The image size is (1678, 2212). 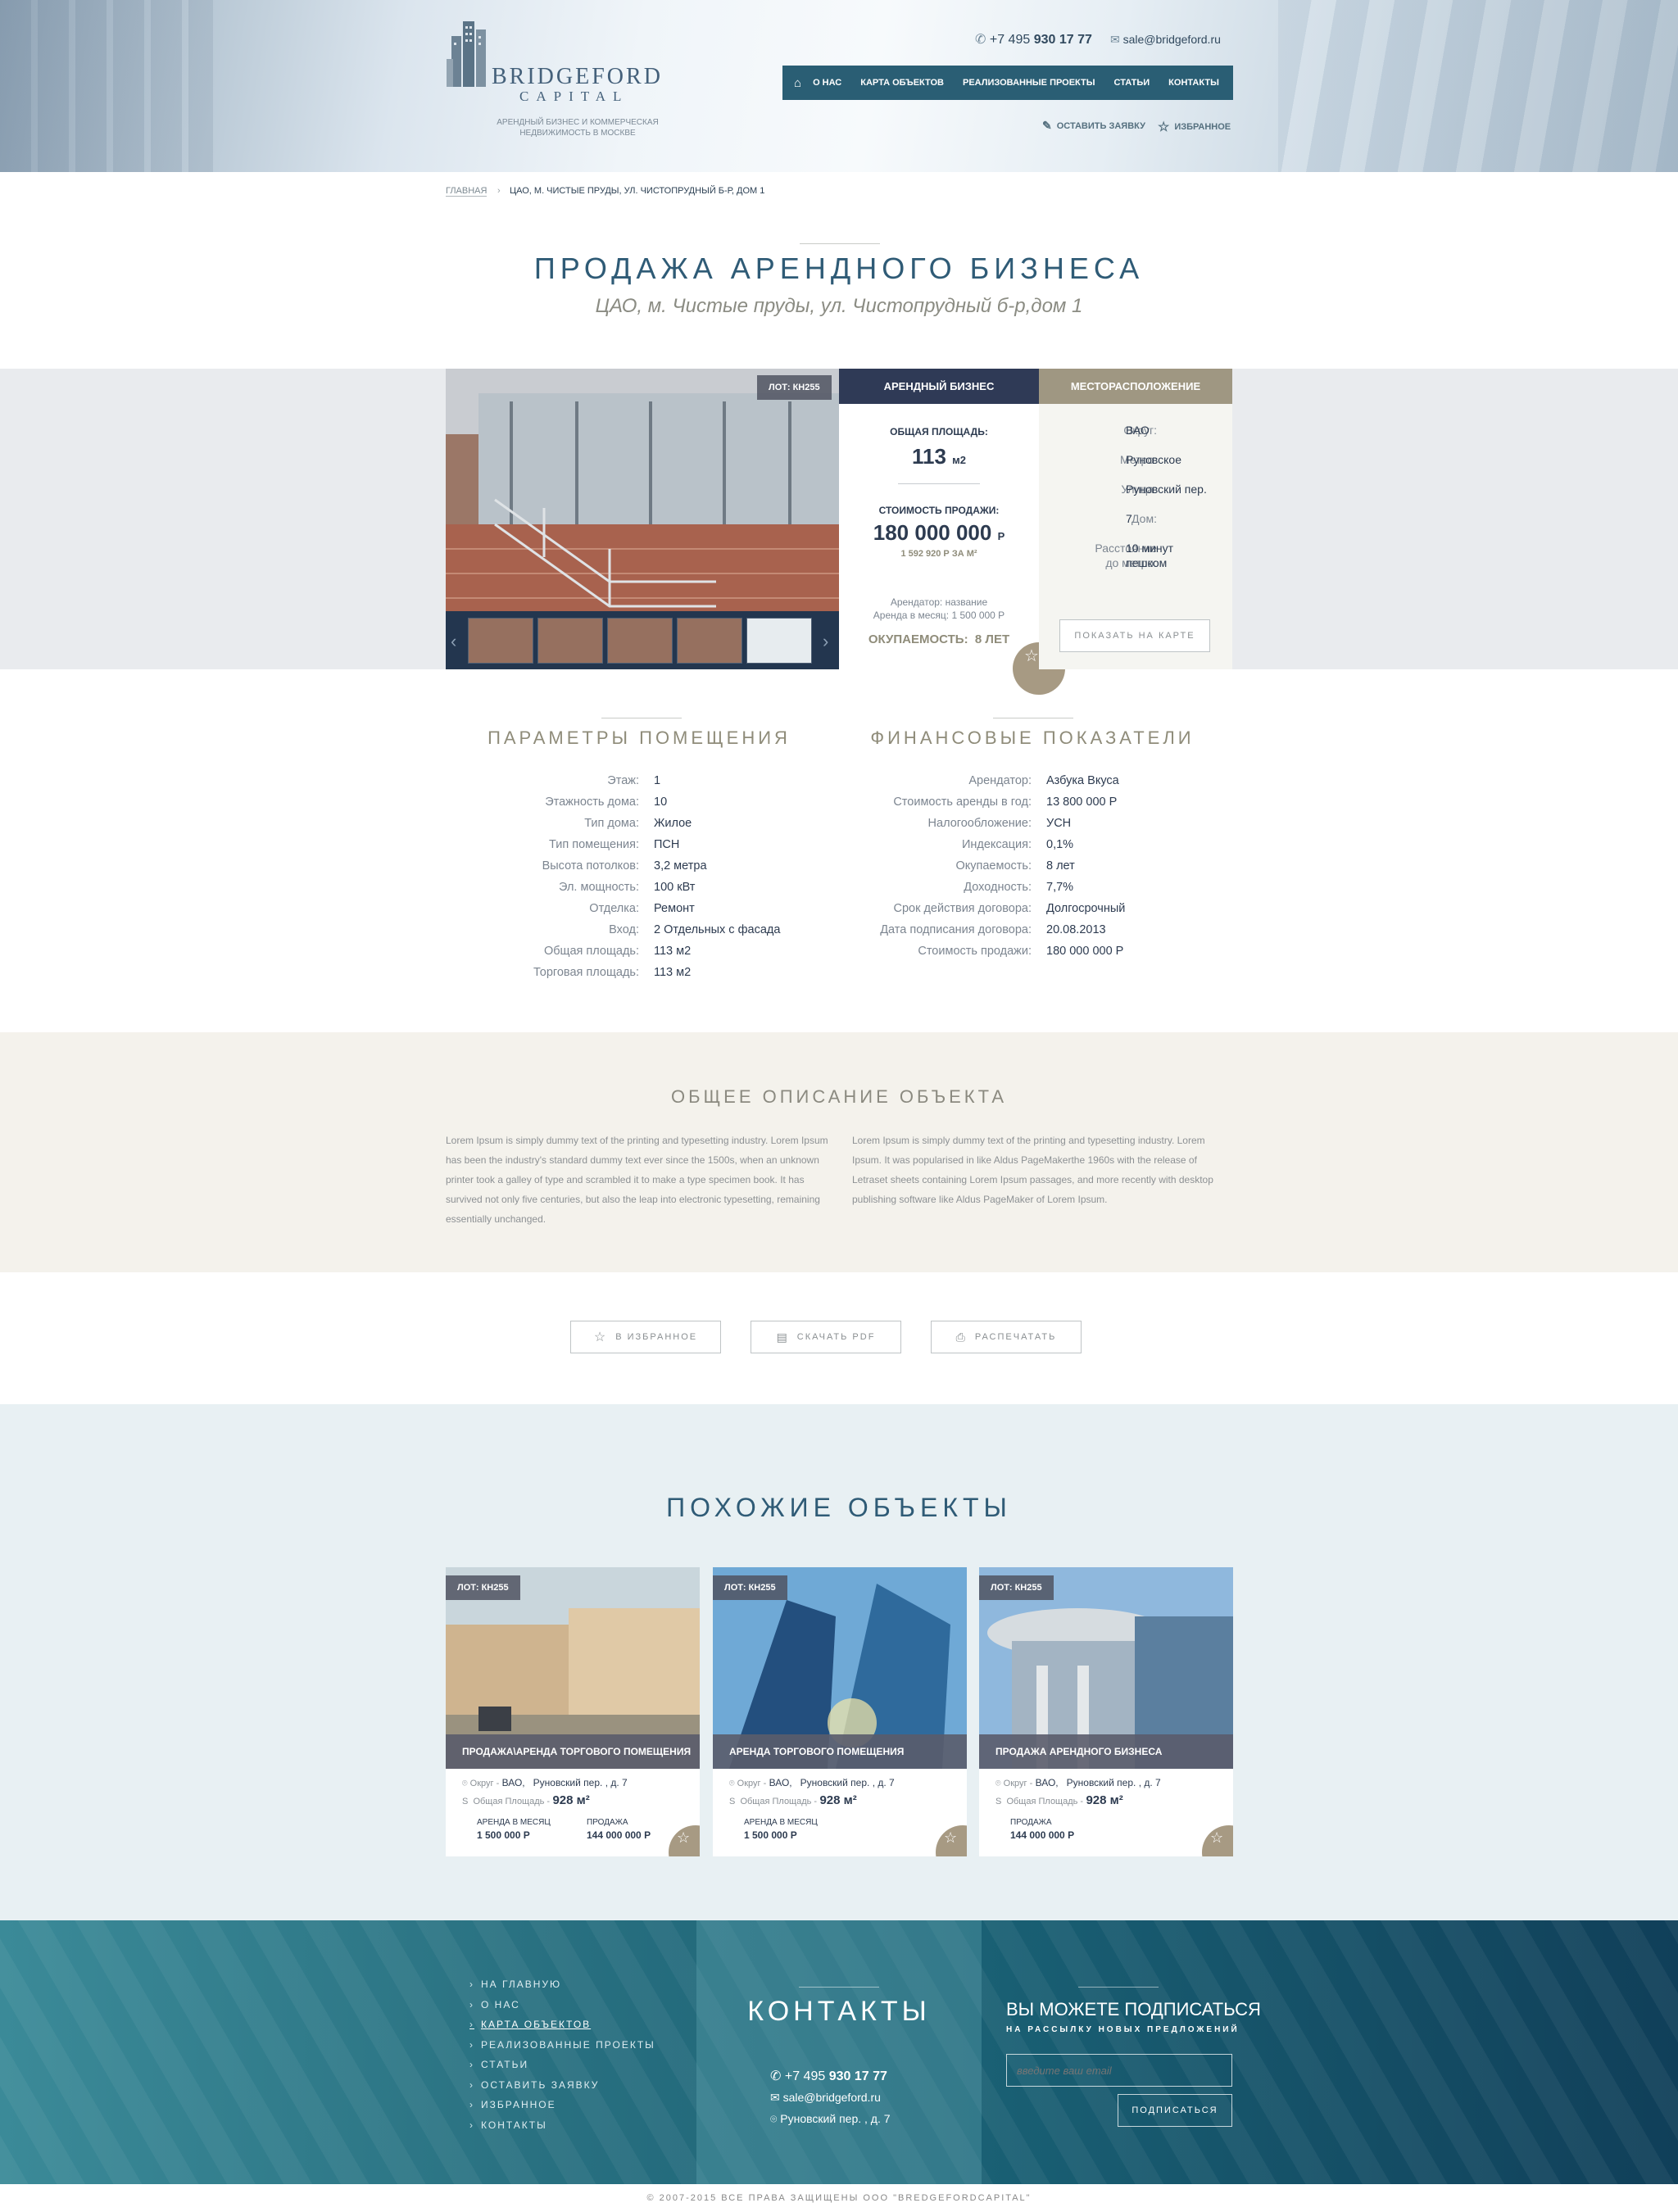 I want to click on param-key: Тип дома:, so click(x=611, y=823).